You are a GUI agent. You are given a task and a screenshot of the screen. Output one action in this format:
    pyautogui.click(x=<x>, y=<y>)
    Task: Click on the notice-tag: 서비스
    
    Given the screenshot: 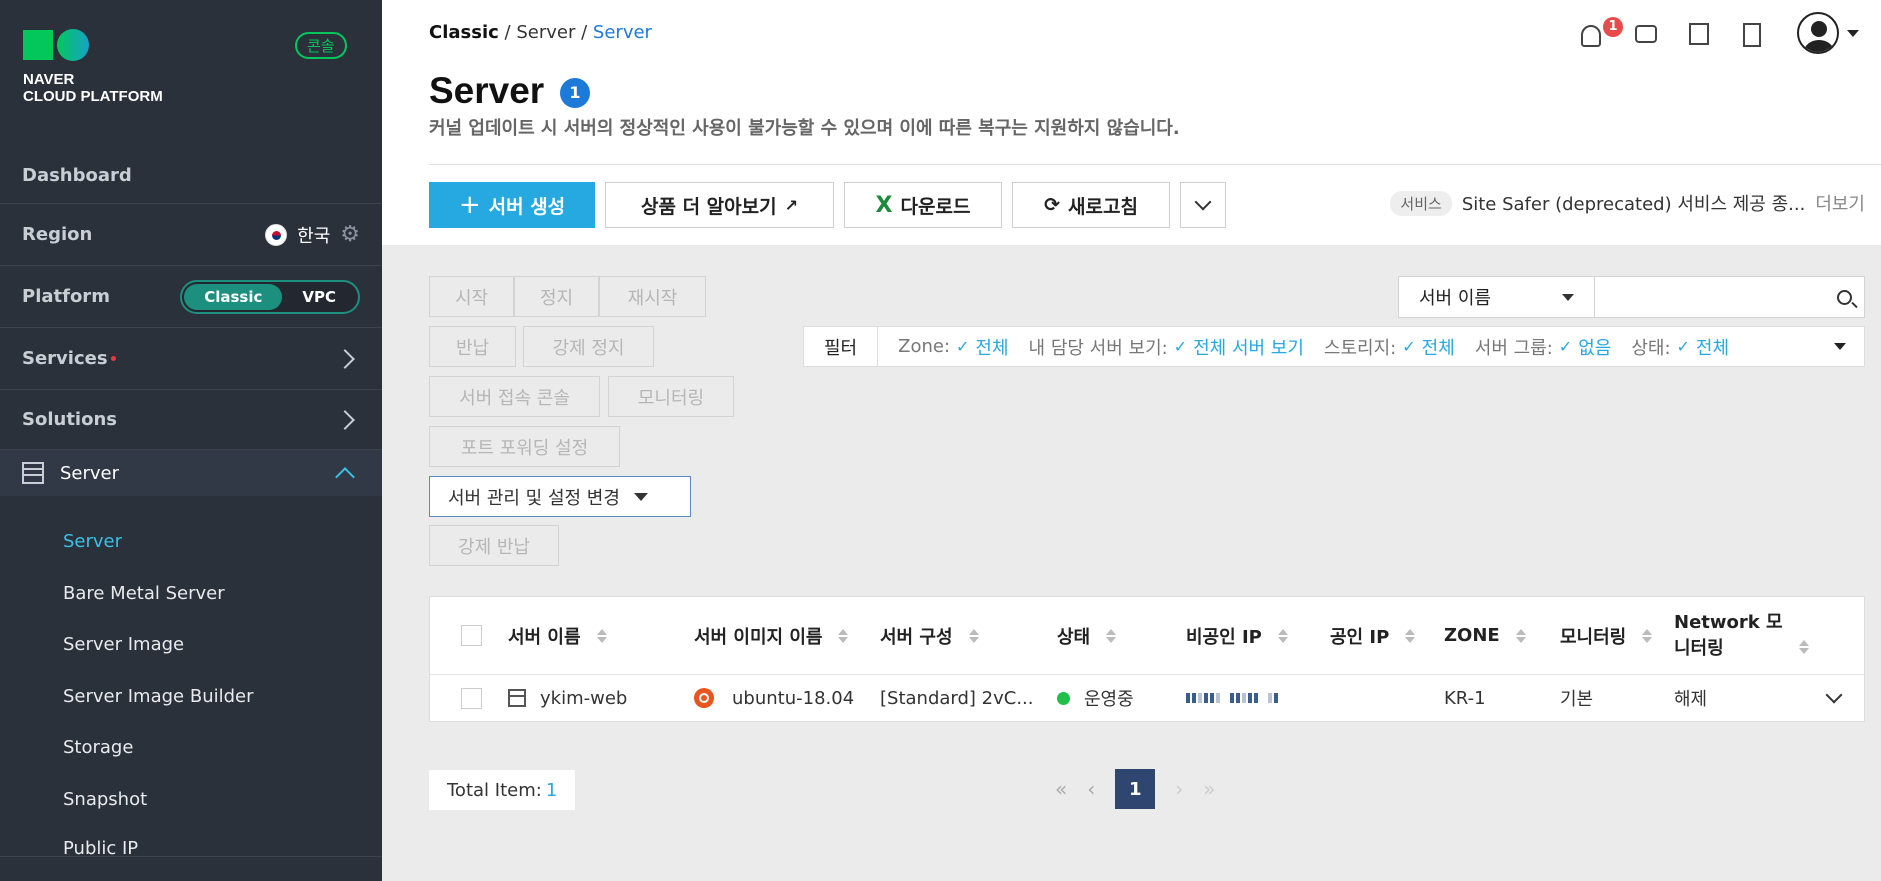 What is the action you would take?
    pyautogui.click(x=1421, y=203)
    